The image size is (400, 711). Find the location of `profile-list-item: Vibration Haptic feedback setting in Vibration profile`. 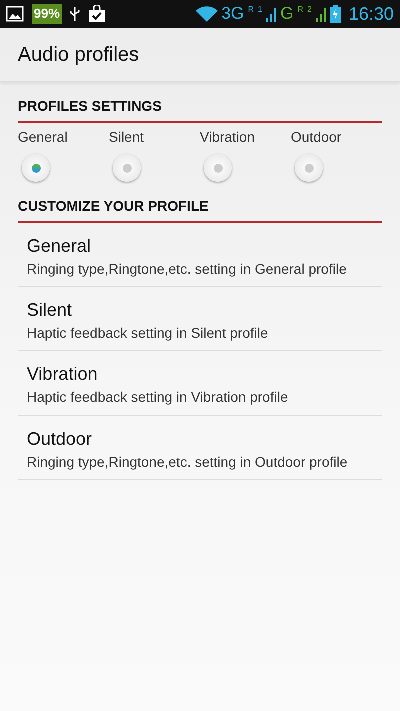

profile-list-item: Vibration Haptic feedback setting in Vibration profile is located at coordinates (200, 383).